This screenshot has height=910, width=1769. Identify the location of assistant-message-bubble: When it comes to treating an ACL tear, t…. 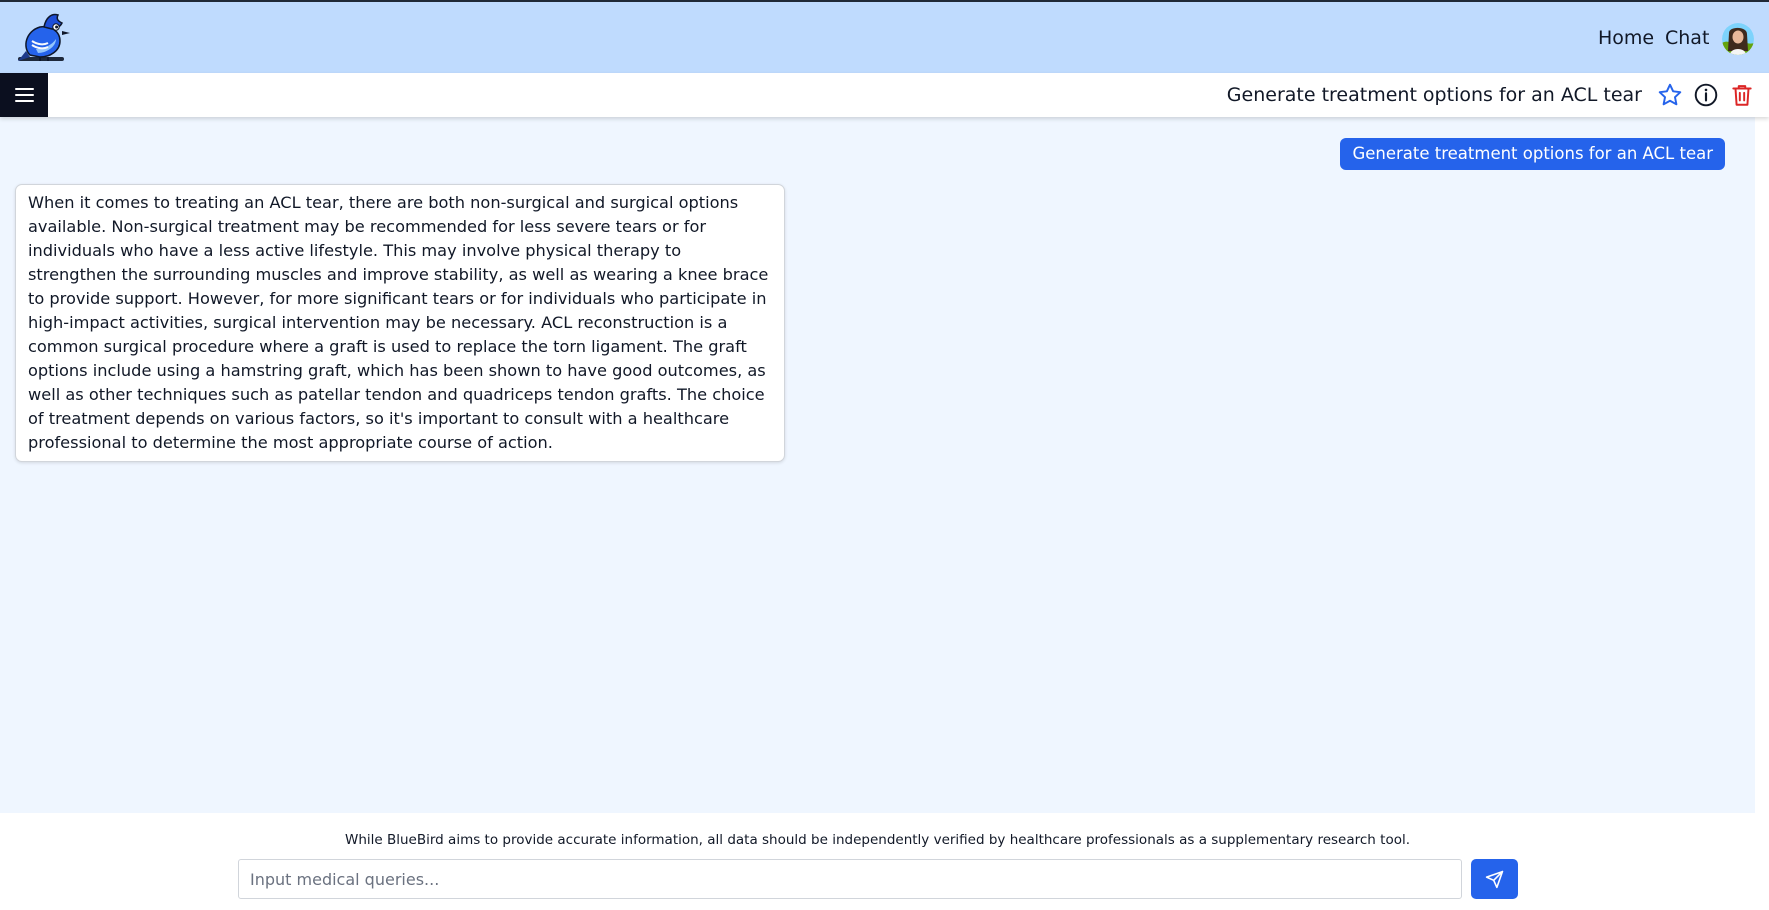
(400, 323).